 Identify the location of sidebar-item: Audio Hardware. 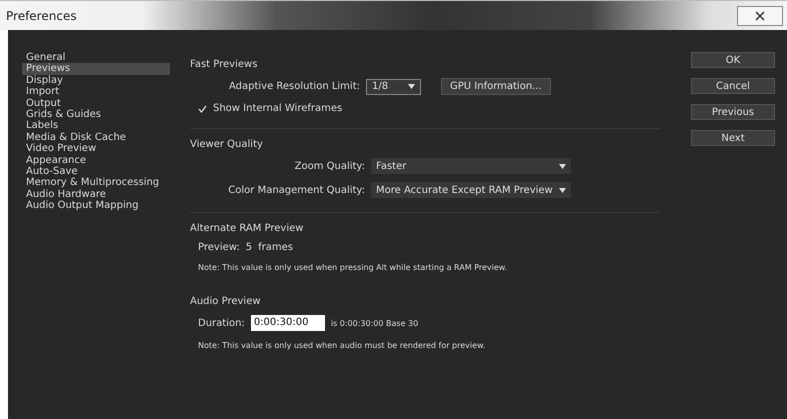
(96, 194).